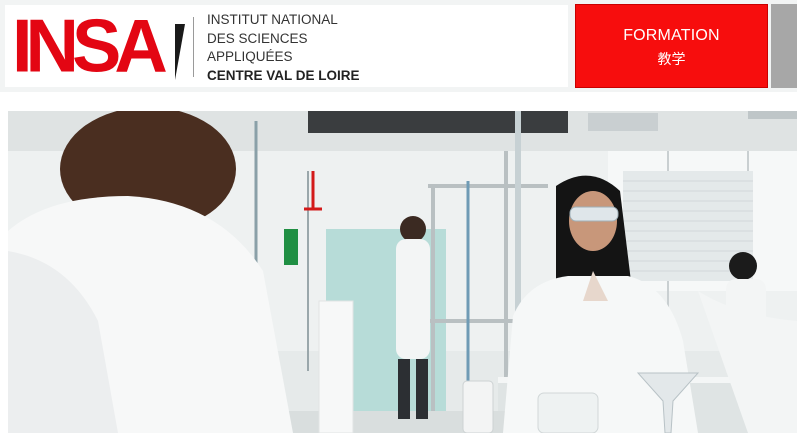 This screenshot has width=797, height=433. I want to click on logo-wedge-icon, so click(180, 52).